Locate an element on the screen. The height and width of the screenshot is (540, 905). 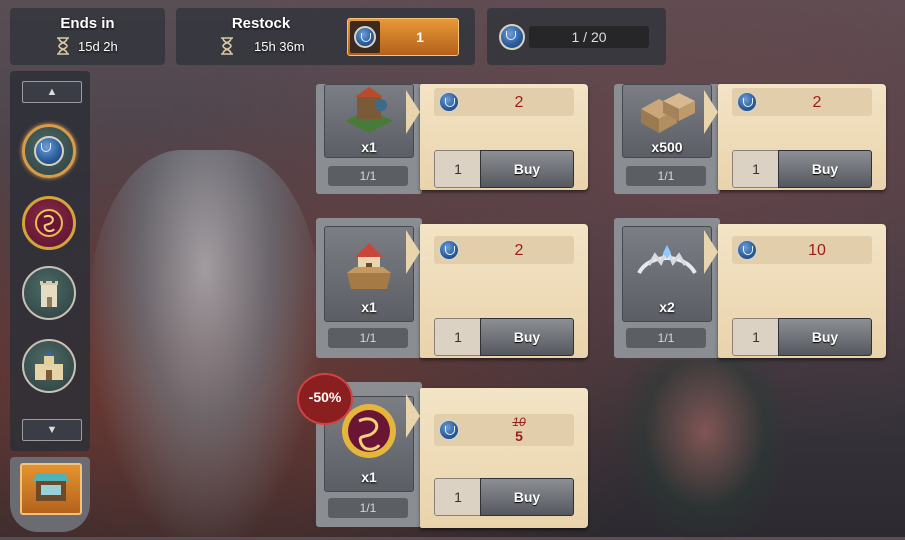
scroll-up-button: ▲ is located at coordinates (52, 92).